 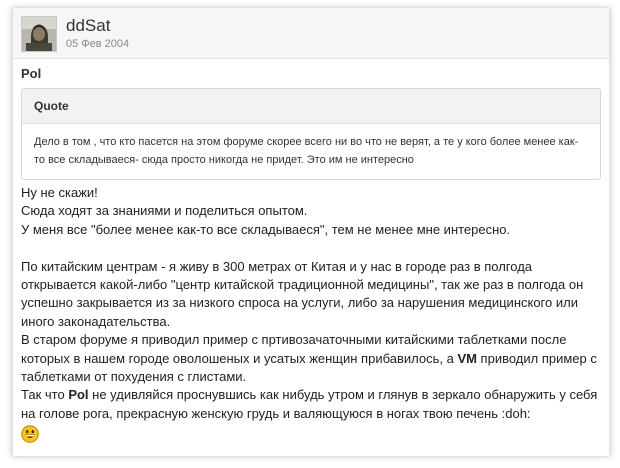 I want to click on username: ddSat, so click(x=88, y=26).